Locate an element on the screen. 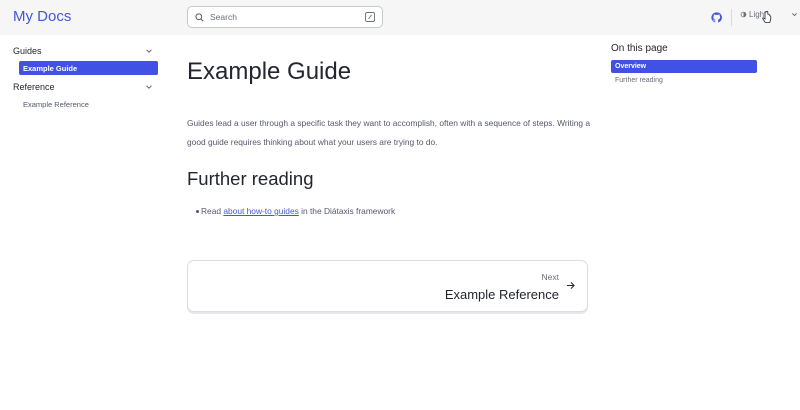  list-item-suffix: in the Diátaxis framework is located at coordinates (347, 211).